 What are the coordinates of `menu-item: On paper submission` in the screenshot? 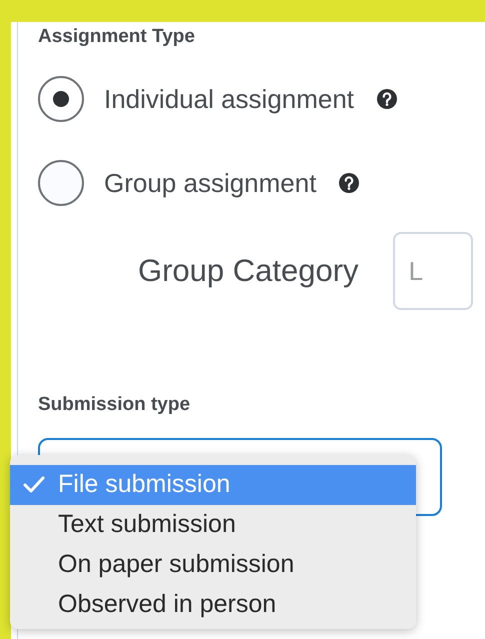 It's located at (213, 565).